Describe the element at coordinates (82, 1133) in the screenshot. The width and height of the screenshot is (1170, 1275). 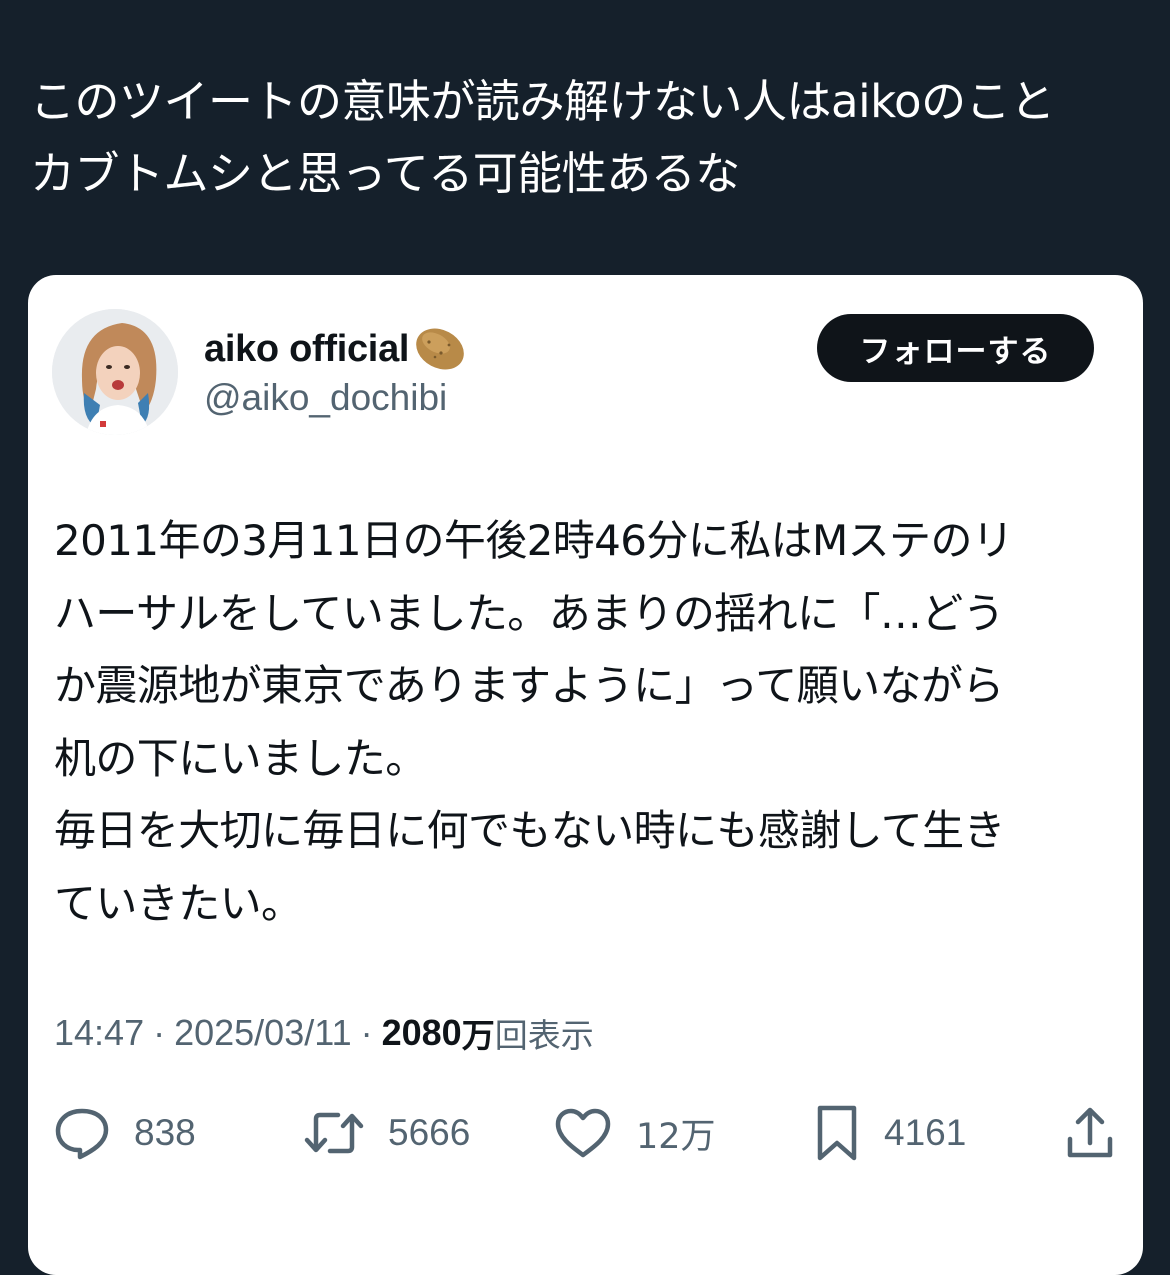
I see `reply-icon` at that location.